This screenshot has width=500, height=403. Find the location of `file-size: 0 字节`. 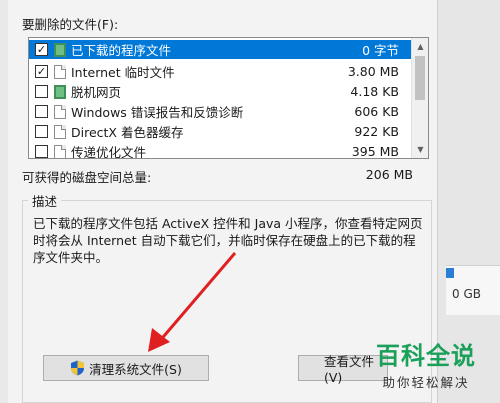

file-size: 0 字节 is located at coordinates (380, 50).